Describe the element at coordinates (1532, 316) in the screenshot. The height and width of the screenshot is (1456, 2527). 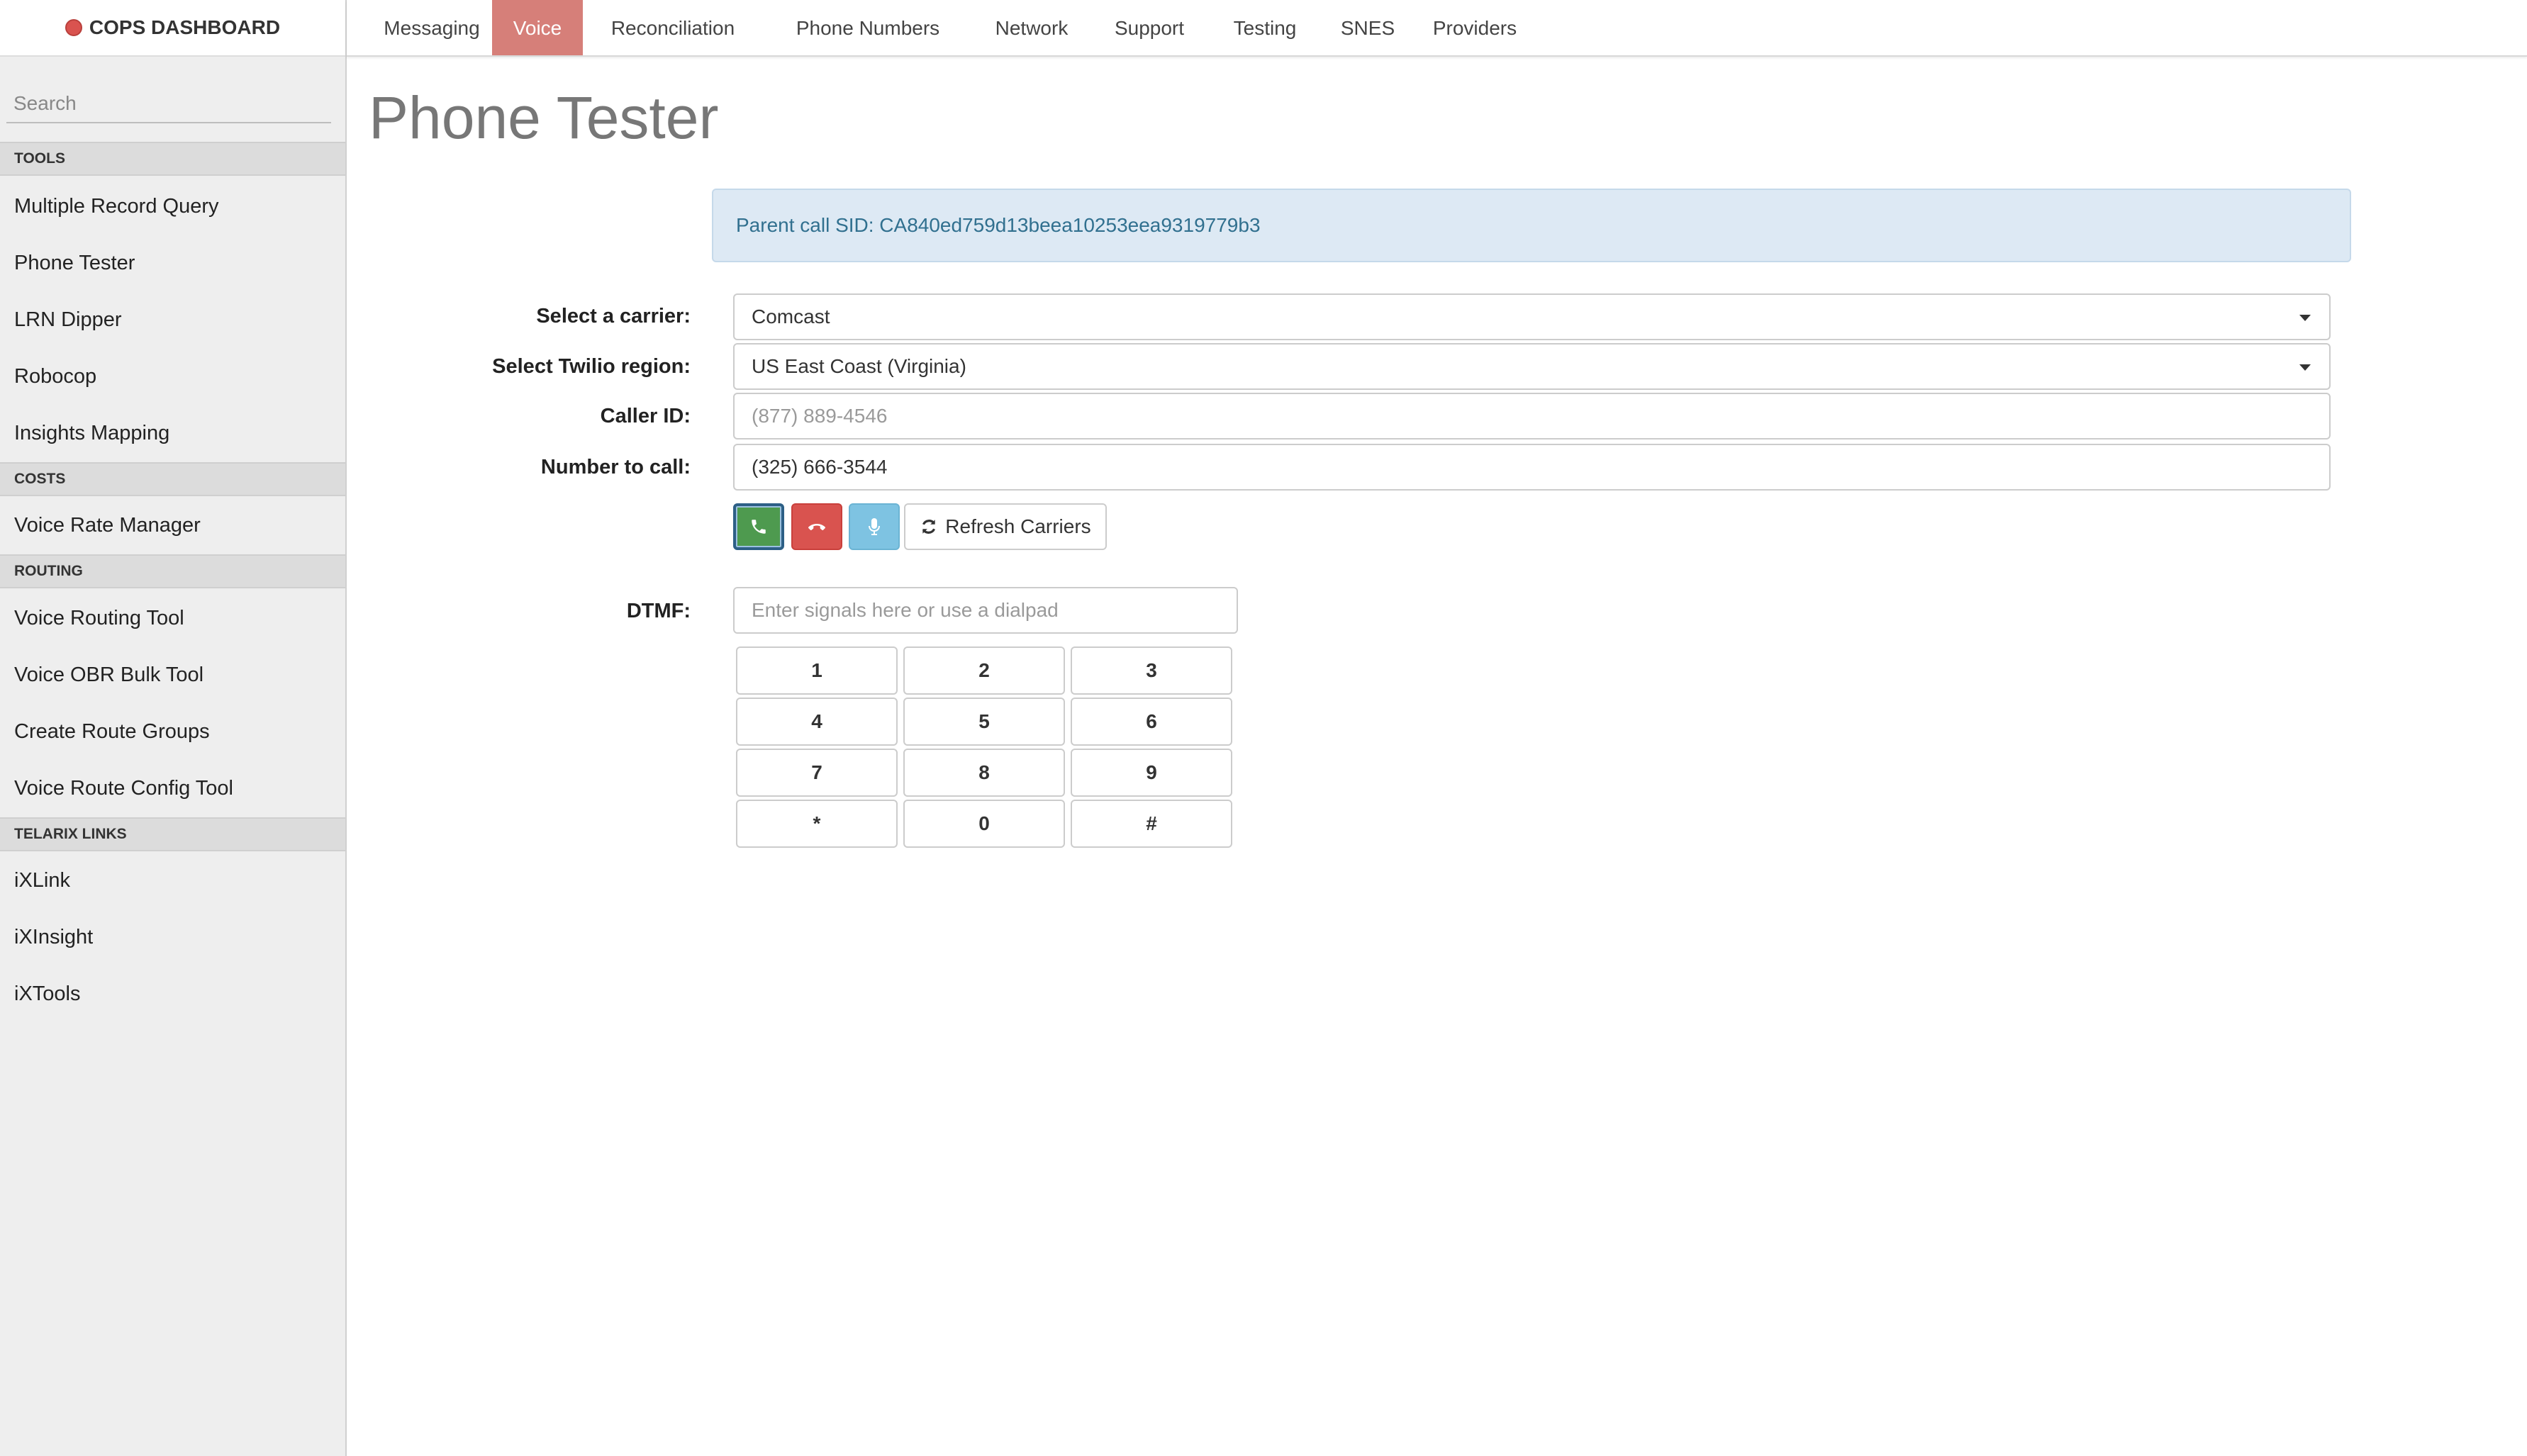
I see `carrier-select: Comcast` at that location.